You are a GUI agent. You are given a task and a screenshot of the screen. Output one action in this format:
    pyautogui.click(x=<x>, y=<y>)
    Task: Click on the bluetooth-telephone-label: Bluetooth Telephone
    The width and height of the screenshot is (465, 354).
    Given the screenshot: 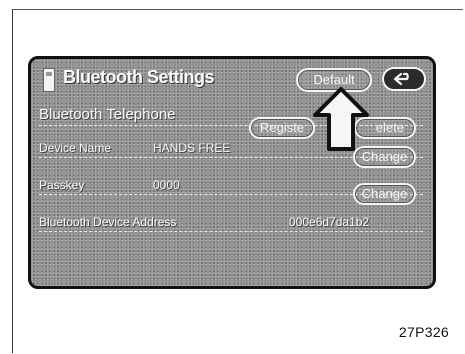 What is the action you would take?
    pyautogui.click(x=107, y=114)
    